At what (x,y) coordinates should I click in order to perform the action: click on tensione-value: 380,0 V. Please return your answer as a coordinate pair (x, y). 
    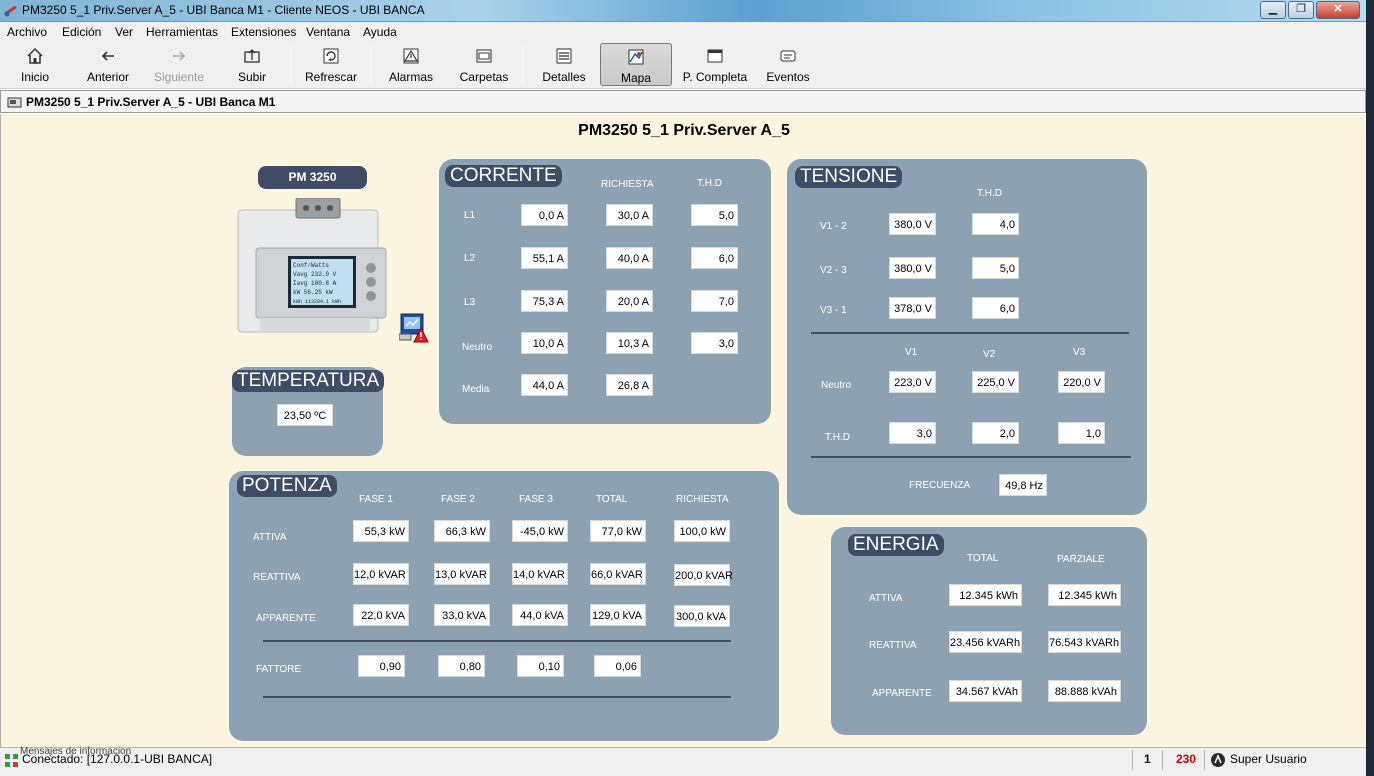
    Looking at the image, I should click on (912, 224).